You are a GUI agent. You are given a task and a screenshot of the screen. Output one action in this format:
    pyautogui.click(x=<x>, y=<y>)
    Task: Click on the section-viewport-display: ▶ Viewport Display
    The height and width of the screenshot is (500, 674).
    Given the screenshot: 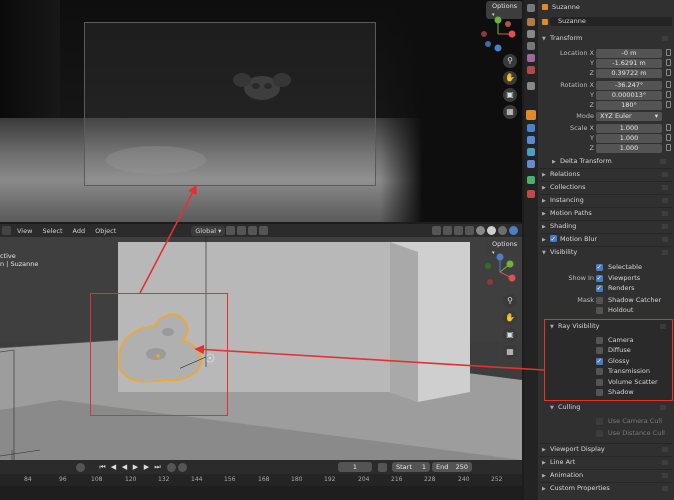 What is the action you would take?
    pyautogui.click(x=607, y=449)
    